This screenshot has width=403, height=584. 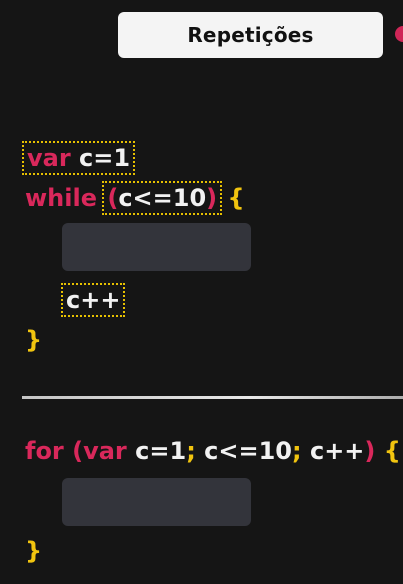 I want to click on while-keyword: while, so click(x=61, y=198).